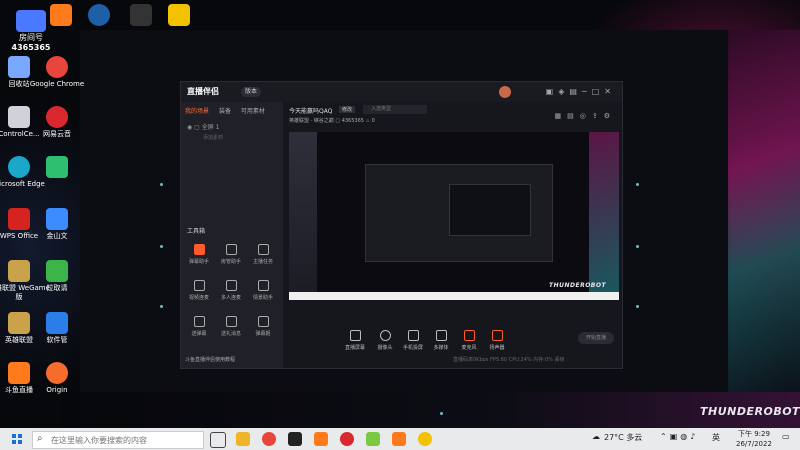 The height and width of the screenshot is (450, 800). I want to click on desktop-icon-chrome: Google Chrome, so click(57, 72).